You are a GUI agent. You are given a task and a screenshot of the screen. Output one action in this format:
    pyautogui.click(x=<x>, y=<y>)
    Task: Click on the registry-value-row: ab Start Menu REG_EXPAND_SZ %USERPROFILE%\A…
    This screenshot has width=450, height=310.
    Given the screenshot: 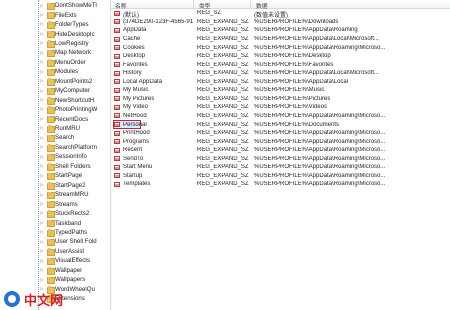 What is the action you would take?
    pyautogui.click(x=280, y=167)
    